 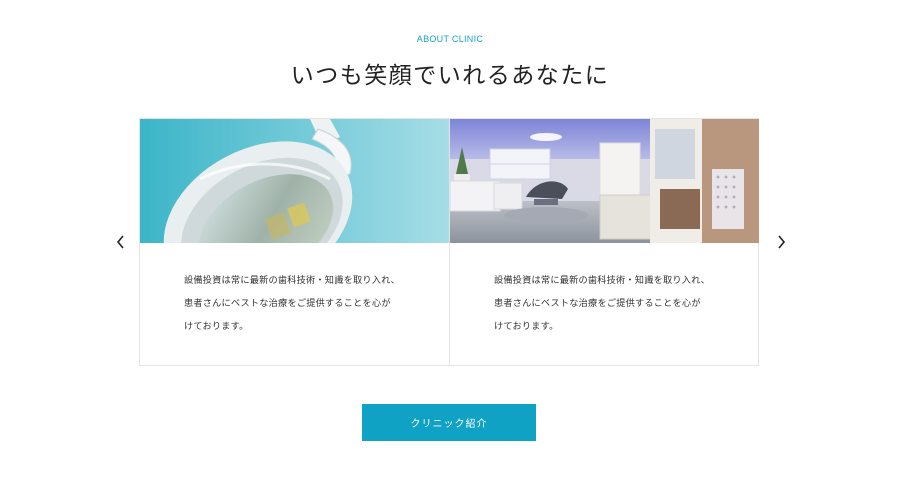 I want to click on chevron-left-icon, so click(x=120, y=242).